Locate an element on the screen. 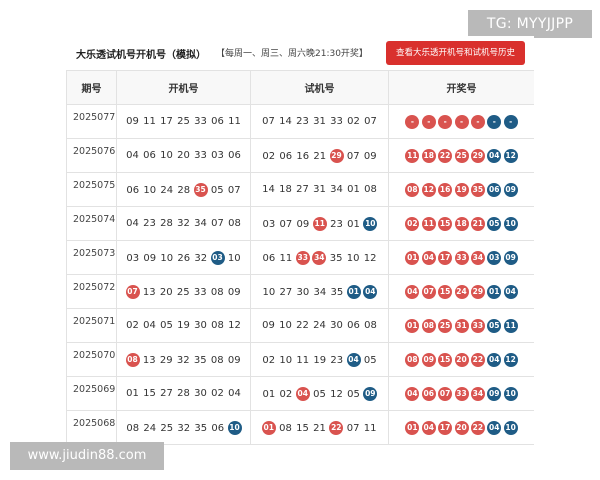 The image size is (600, 480). red-ball: 15 is located at coordinates (445, 291).